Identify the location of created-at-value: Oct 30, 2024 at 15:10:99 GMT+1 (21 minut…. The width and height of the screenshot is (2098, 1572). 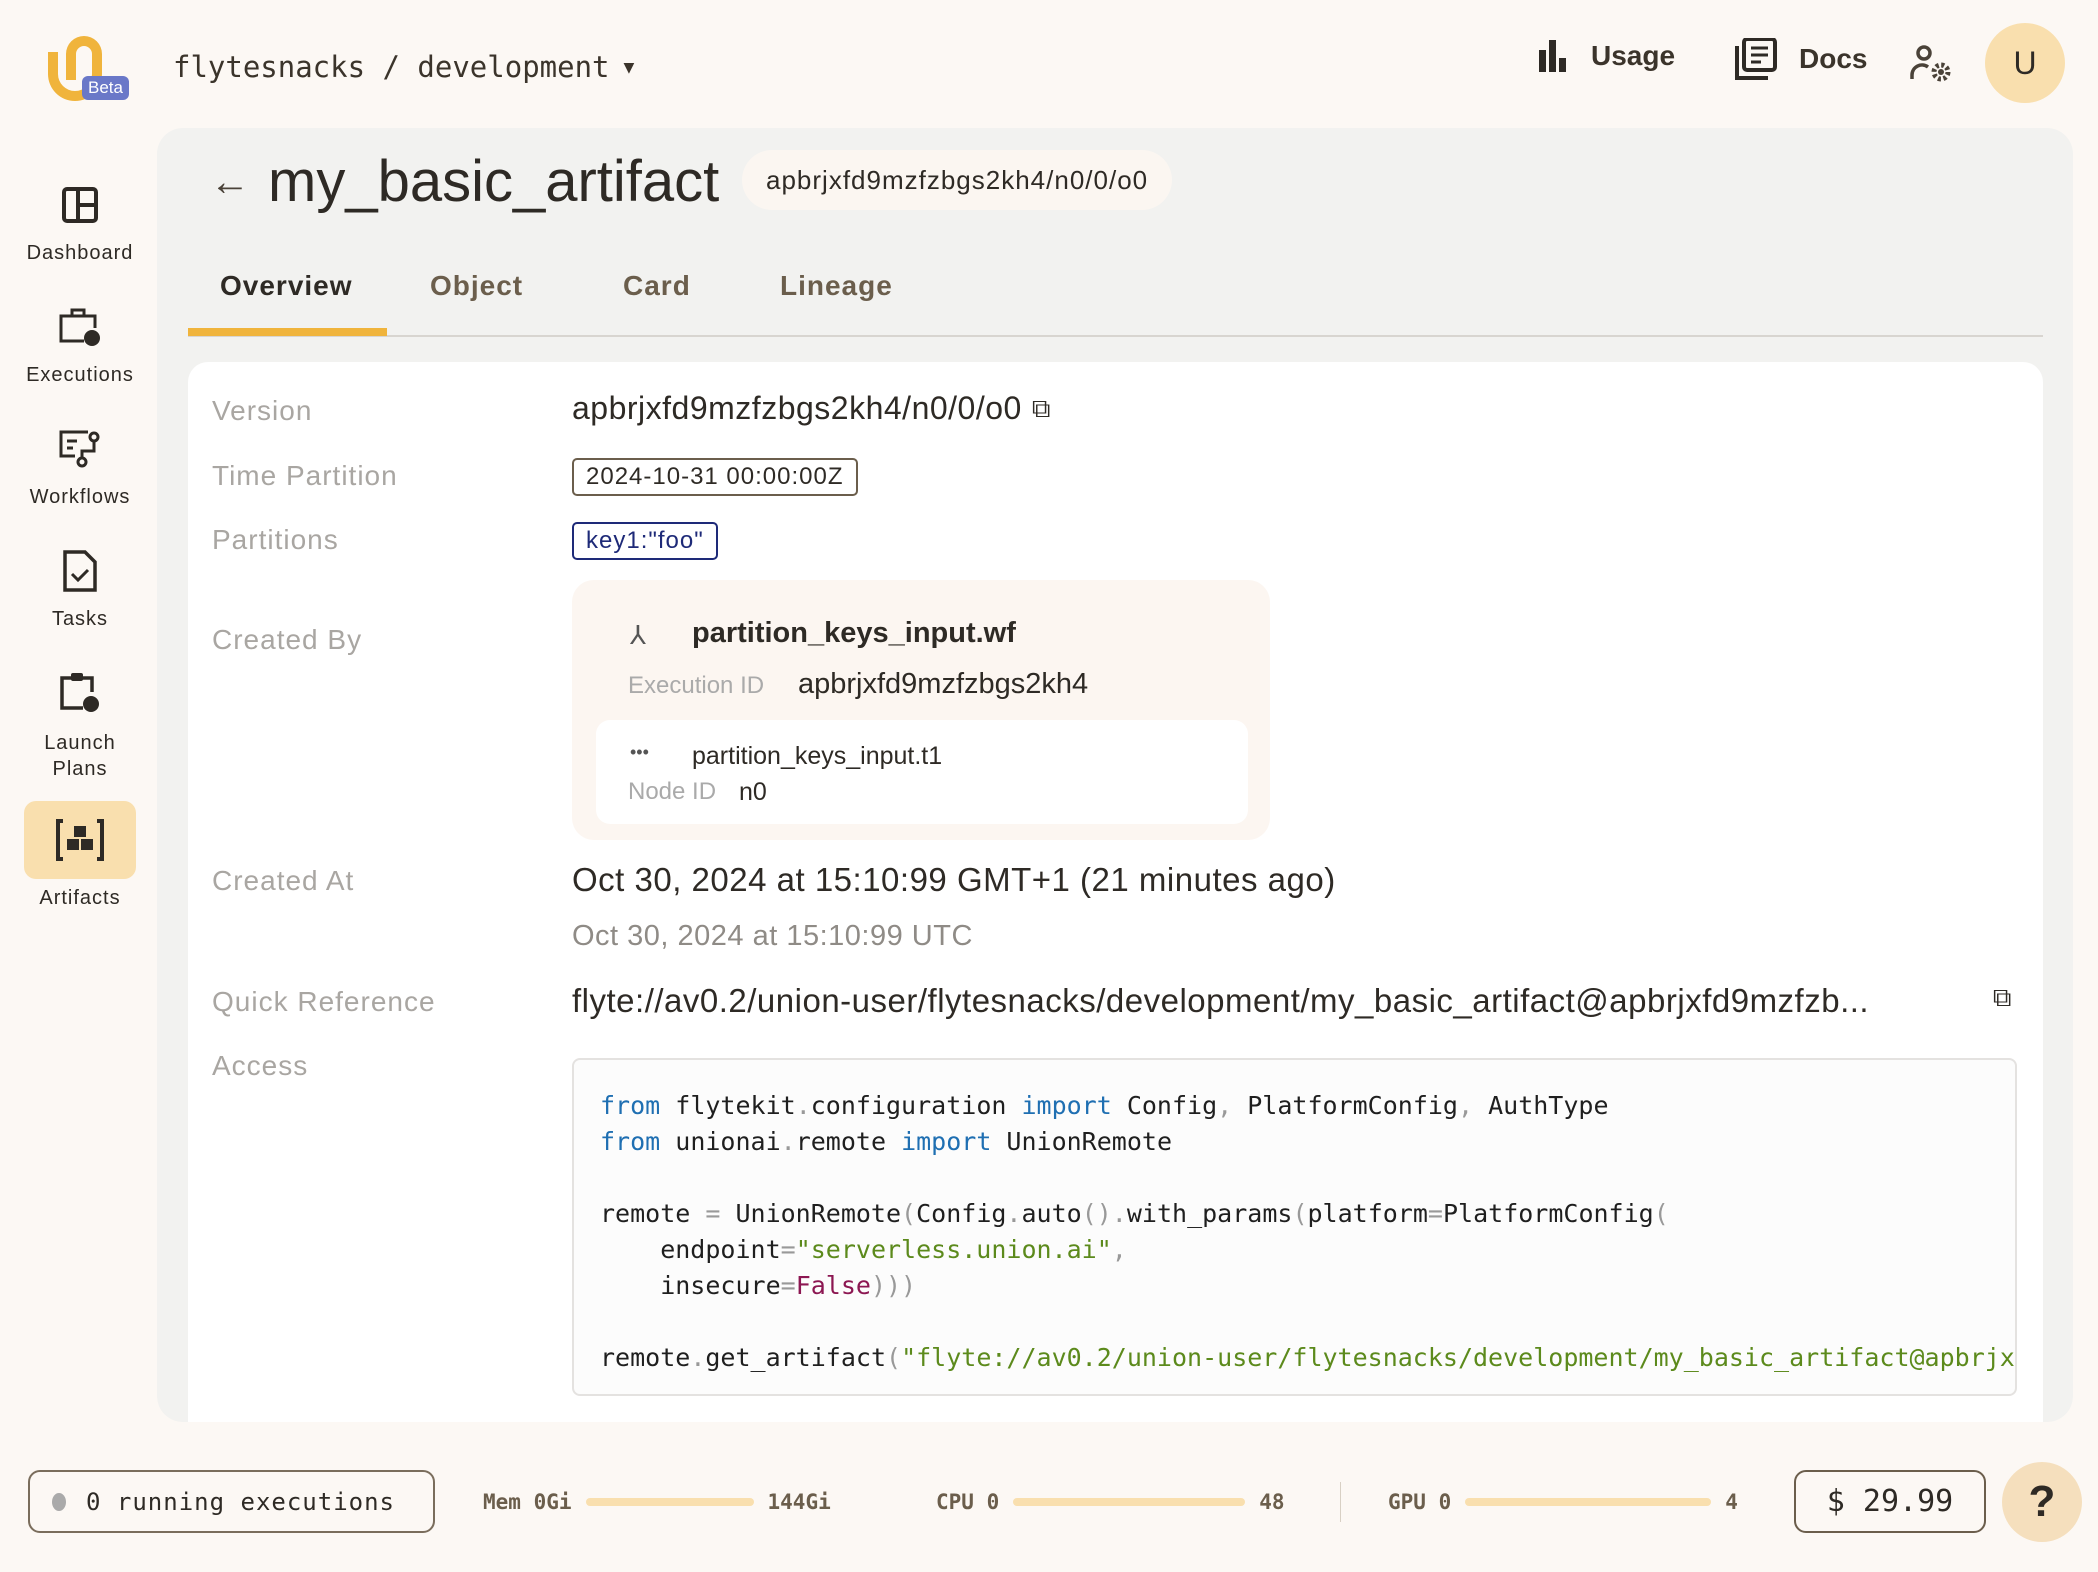
(954, 879).